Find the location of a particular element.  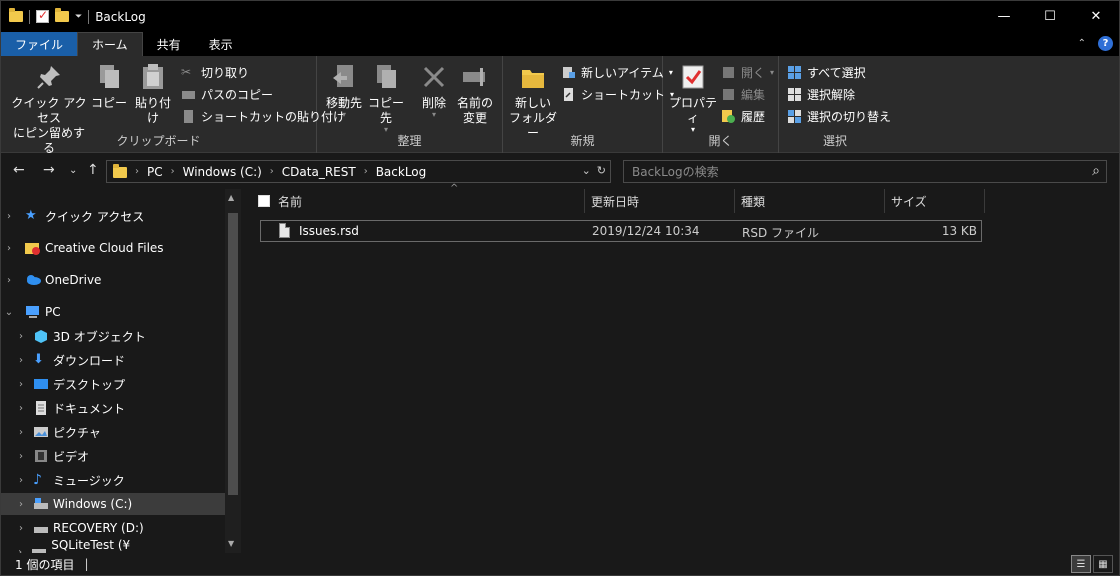

nav-quick-access: › ★ クイック アクセス is located at coordinates (113, 216).